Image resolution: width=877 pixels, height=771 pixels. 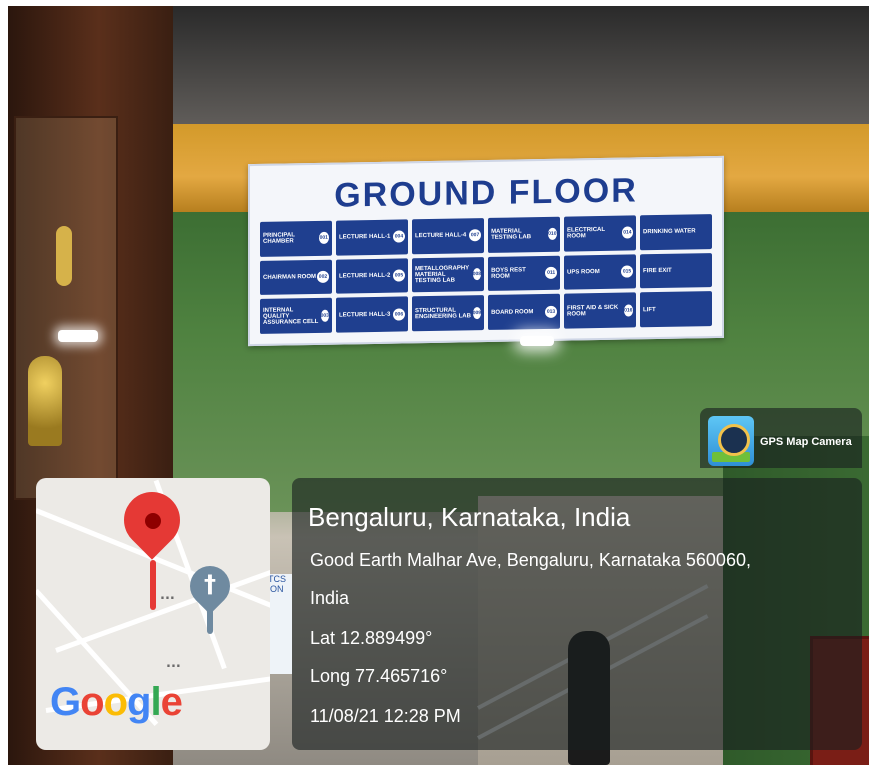 What do you see at coordinates (628, 310) in the screenshot?
I see `sign-room-number: 016` at bounding box center [628, 310].